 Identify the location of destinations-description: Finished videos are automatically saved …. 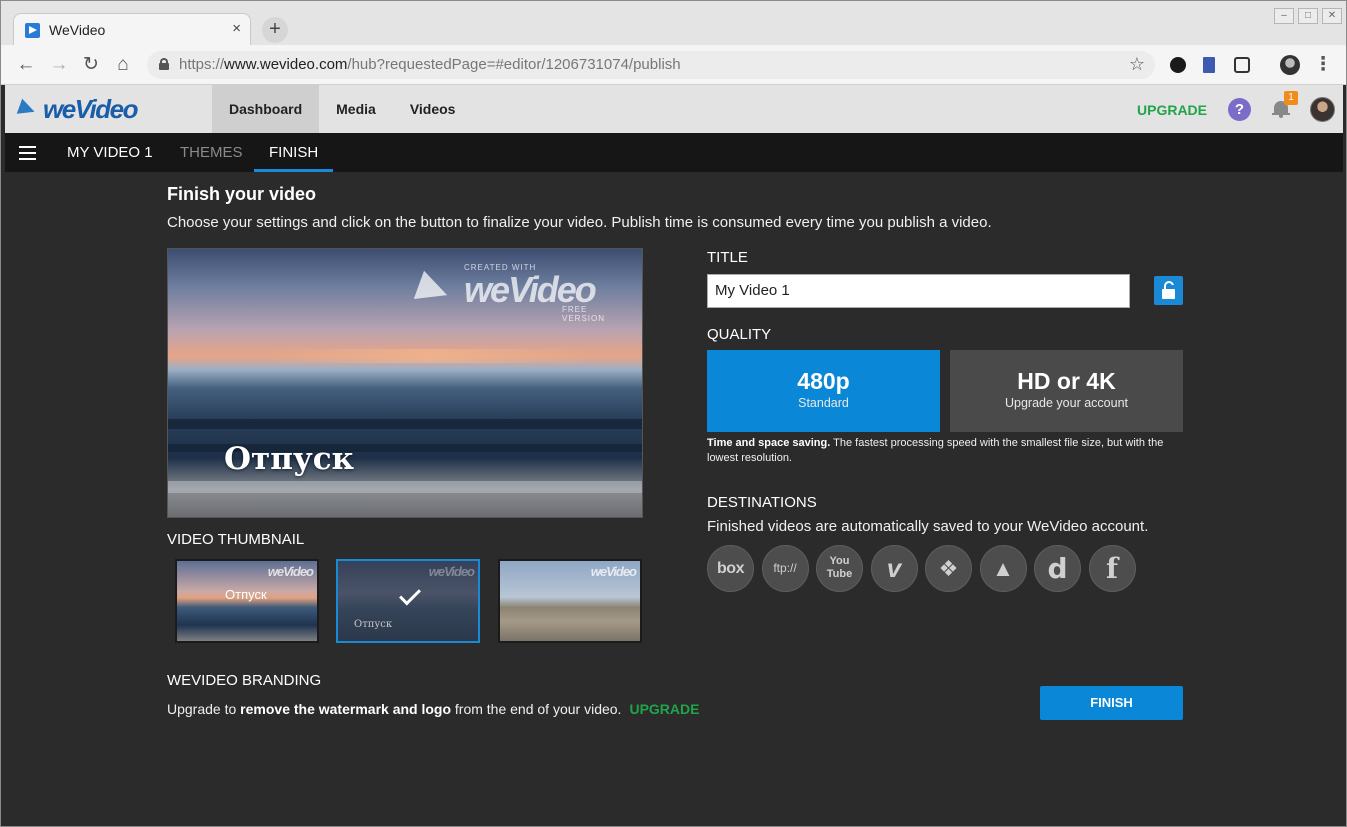
(928, 526).